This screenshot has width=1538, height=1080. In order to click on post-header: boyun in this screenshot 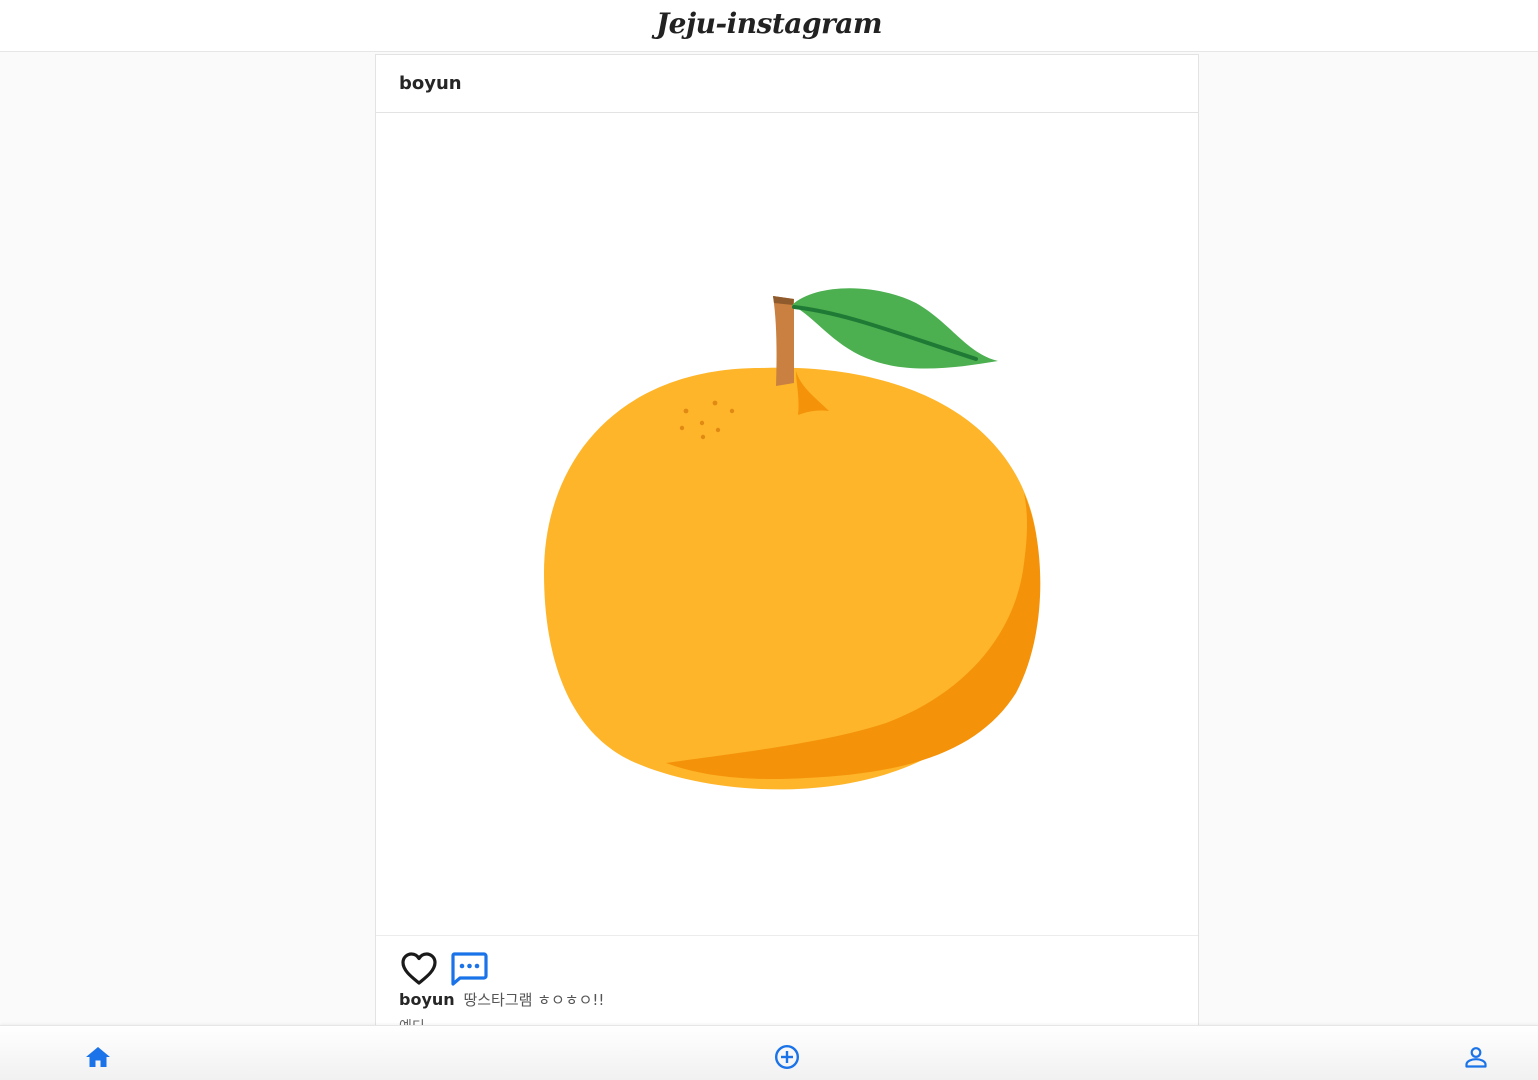, I will do `click(787, 84)`.